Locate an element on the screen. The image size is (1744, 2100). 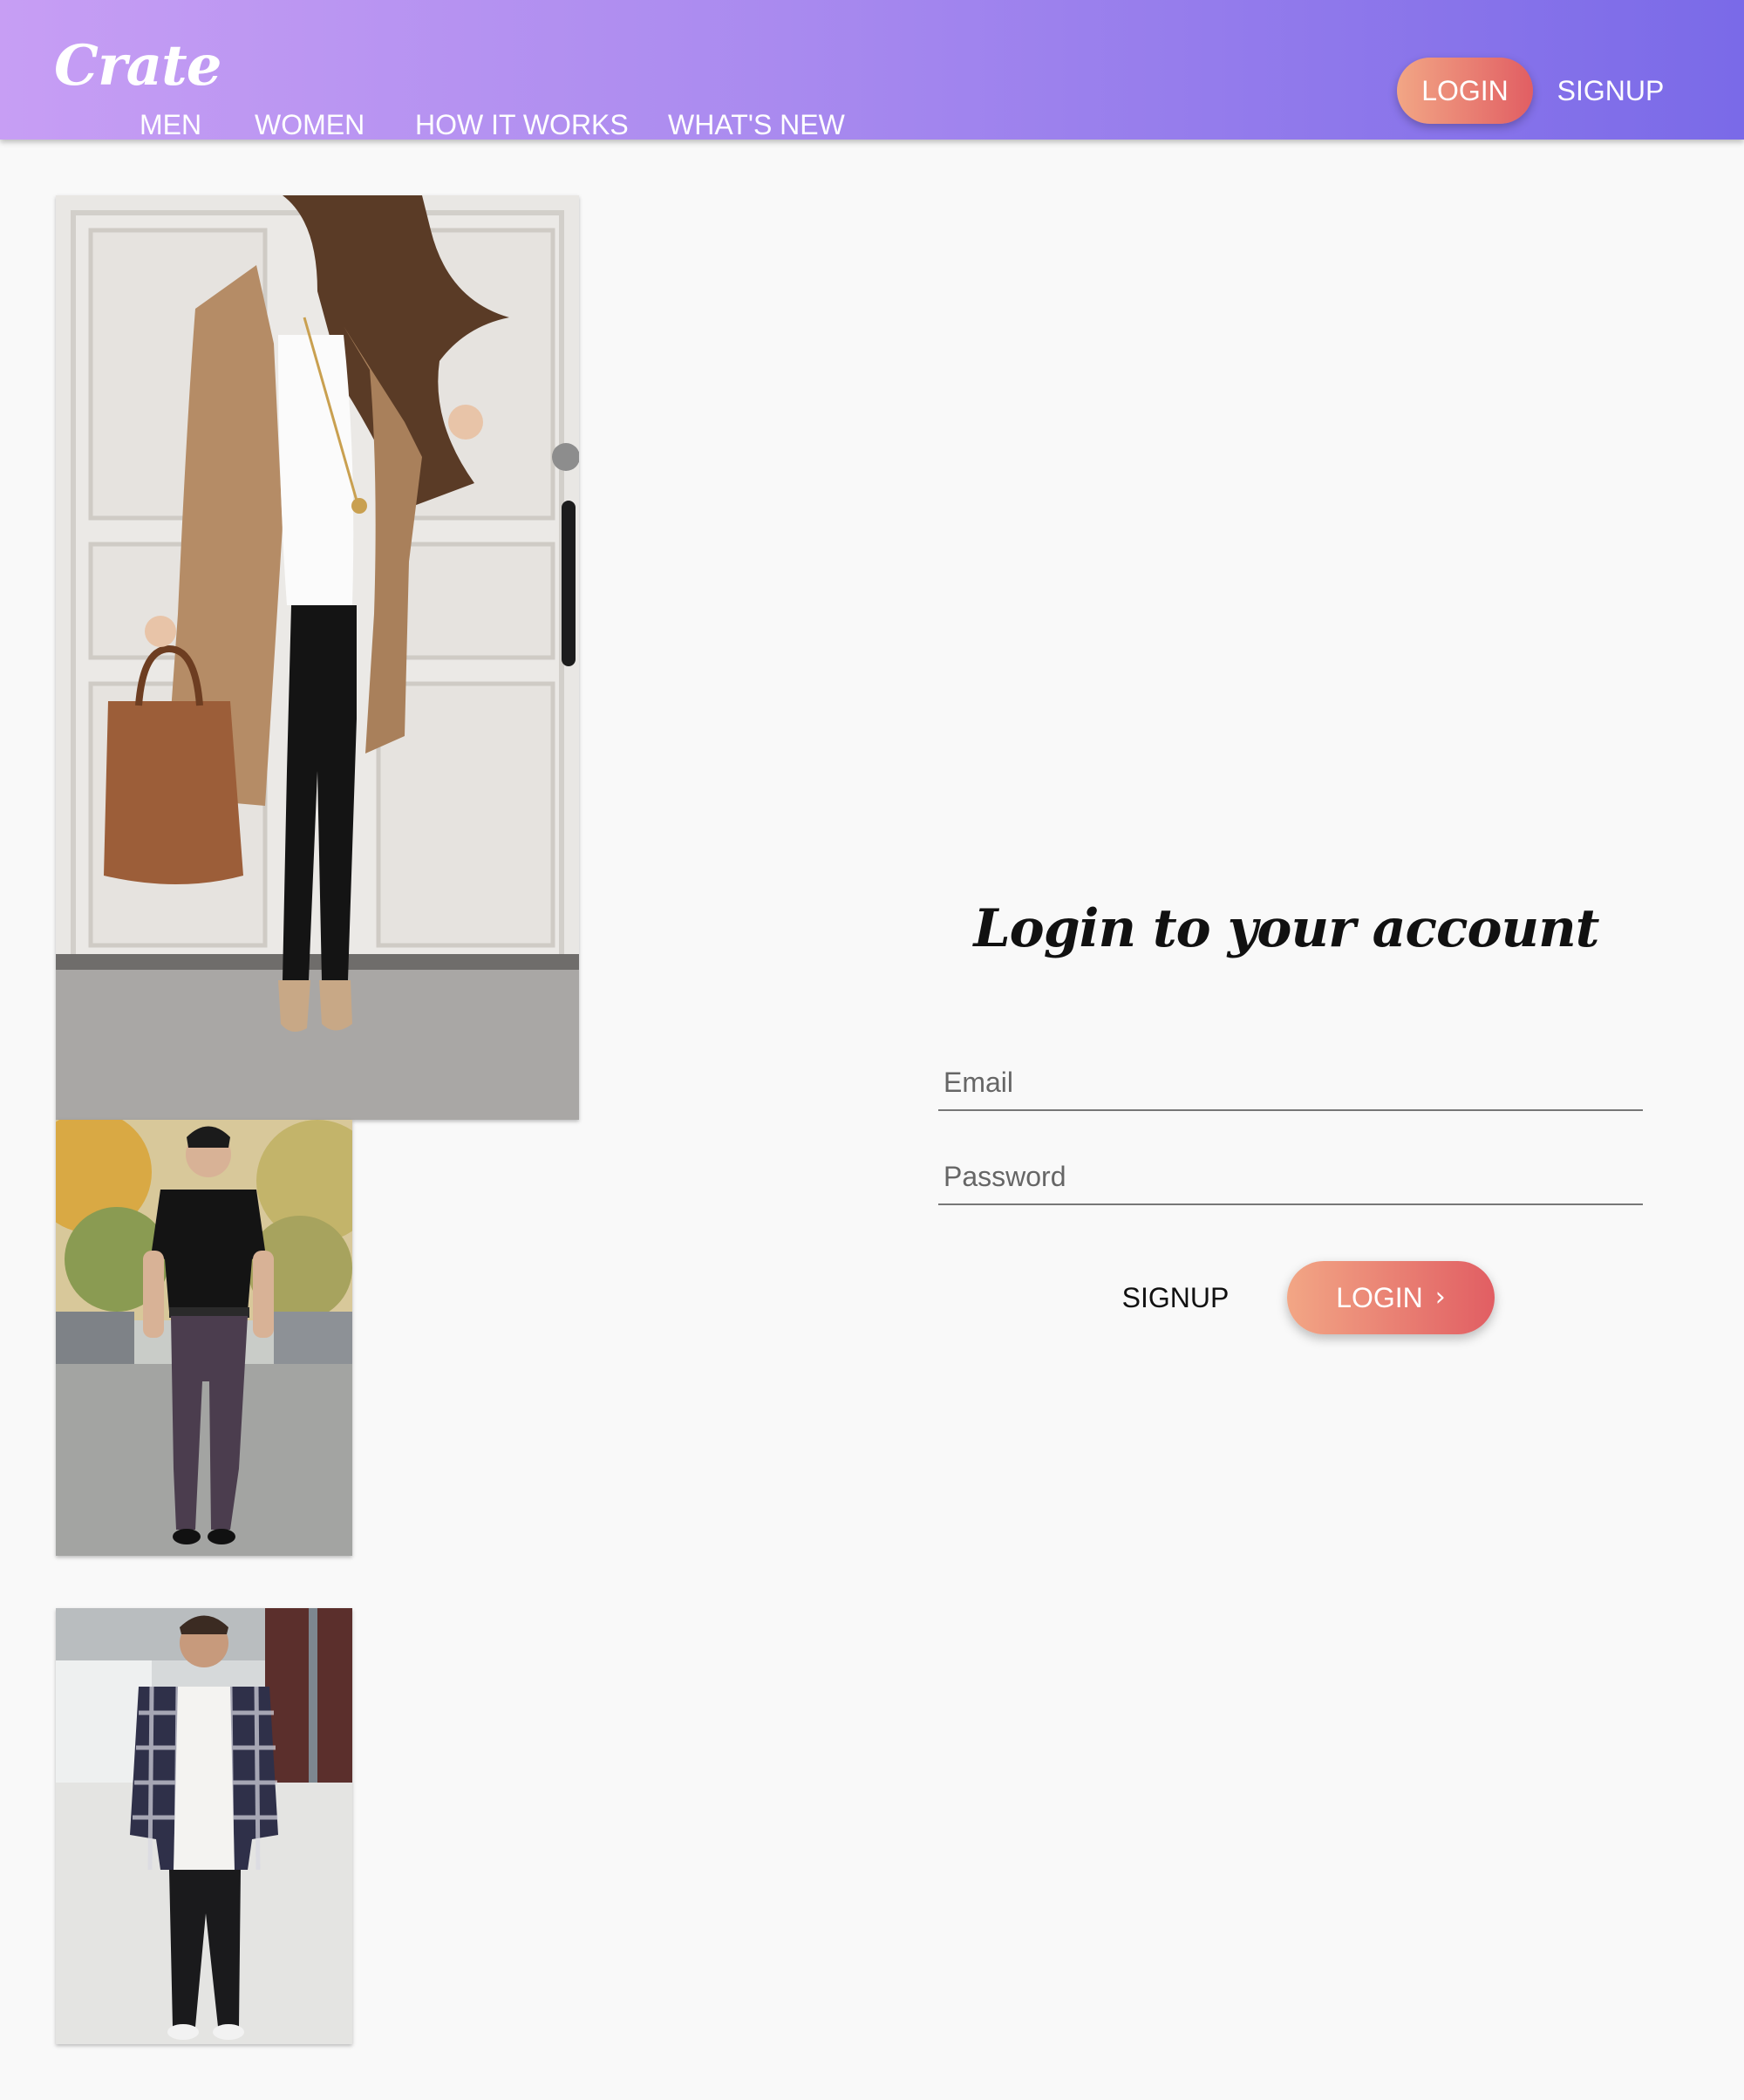
login-button: LOGIN › is located at coordinates (1391, 1298).